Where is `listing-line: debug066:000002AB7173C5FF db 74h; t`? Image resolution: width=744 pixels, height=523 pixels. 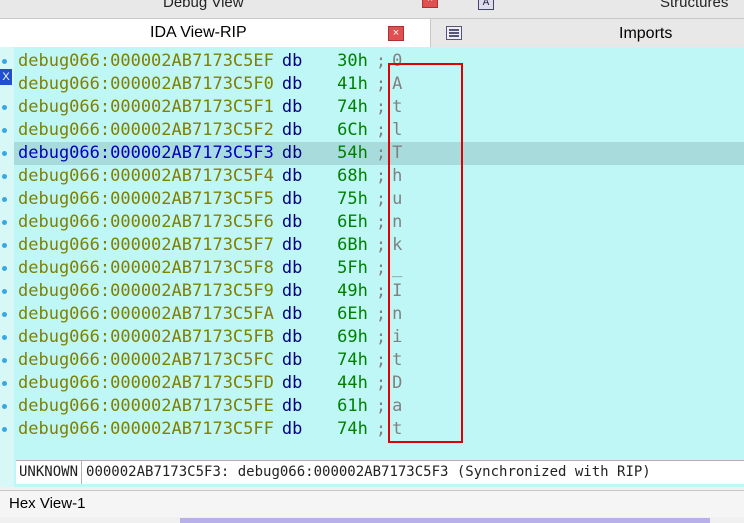 listing-line: debug066:000002AB7173C5FF db 74h; t is located at coordinates (210, 429).